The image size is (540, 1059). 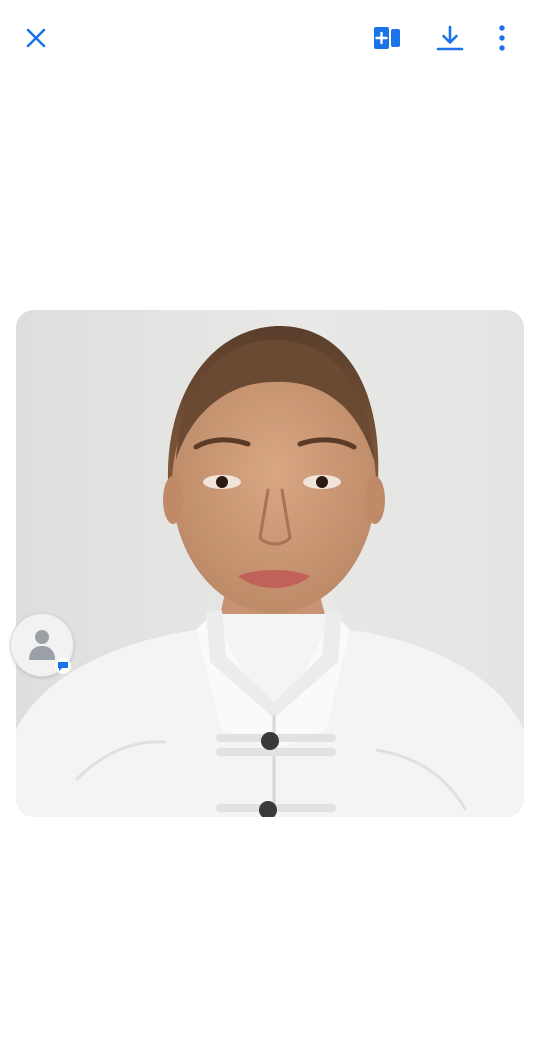 I want to click on more-vertical-icon, so click(x=502, y=38).